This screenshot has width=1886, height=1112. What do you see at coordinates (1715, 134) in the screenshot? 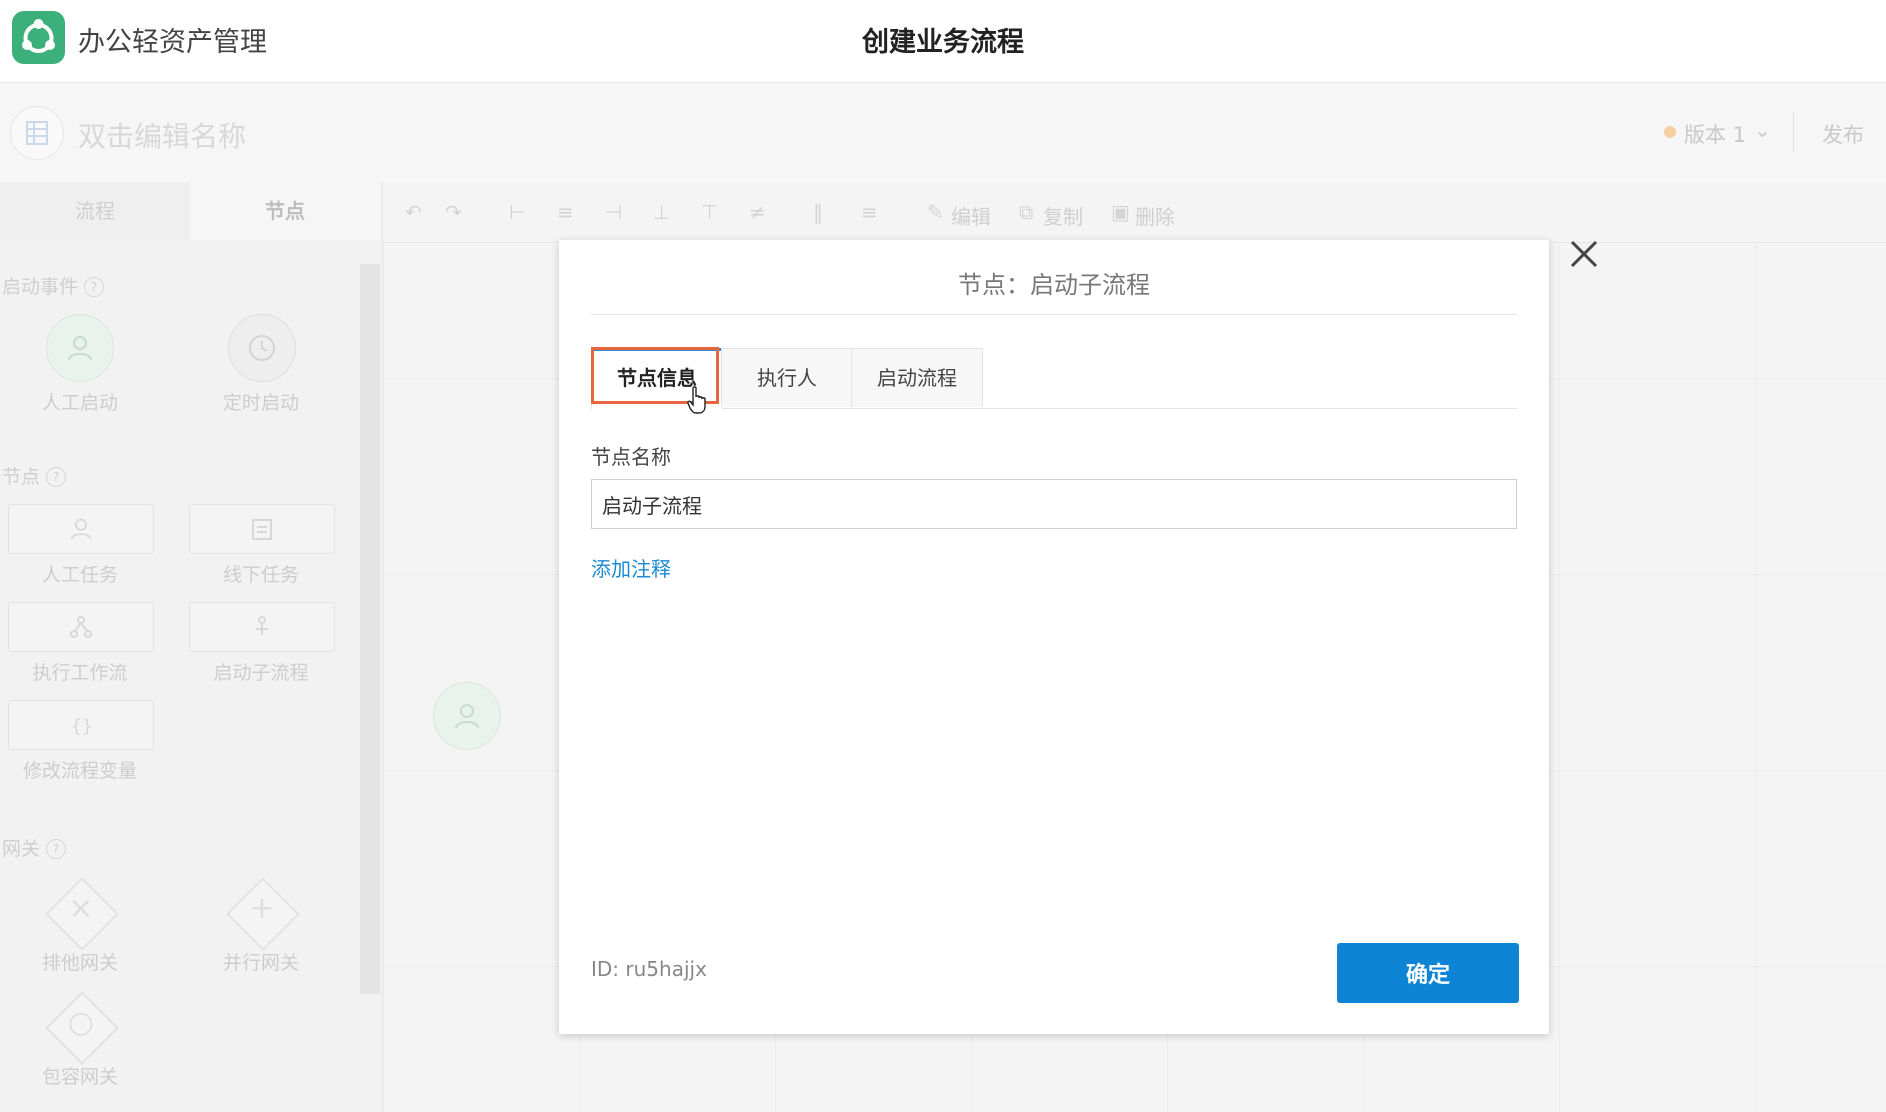
I see `version-label: 版本 1` at bounding box center [1715, 134].